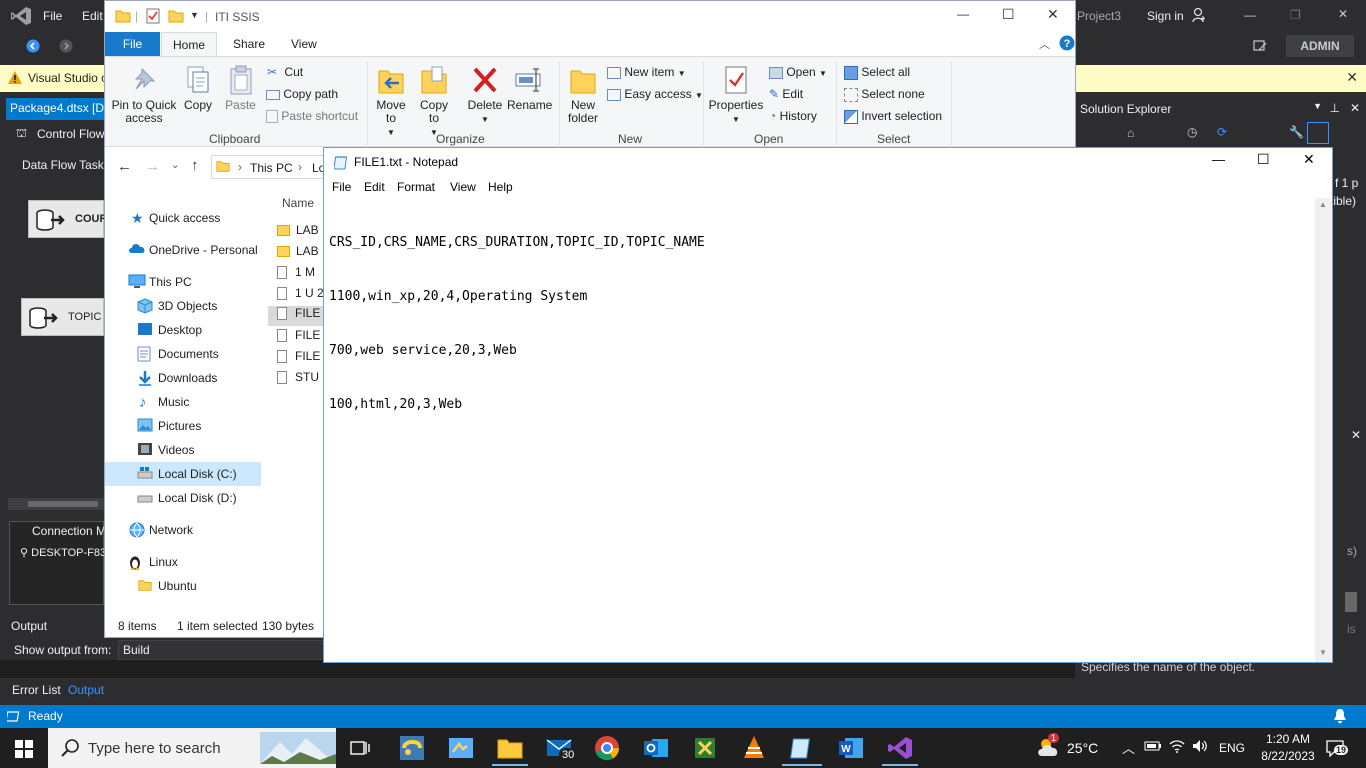  I want to click on vs-minimize-icon: —, so click(1250, 15).